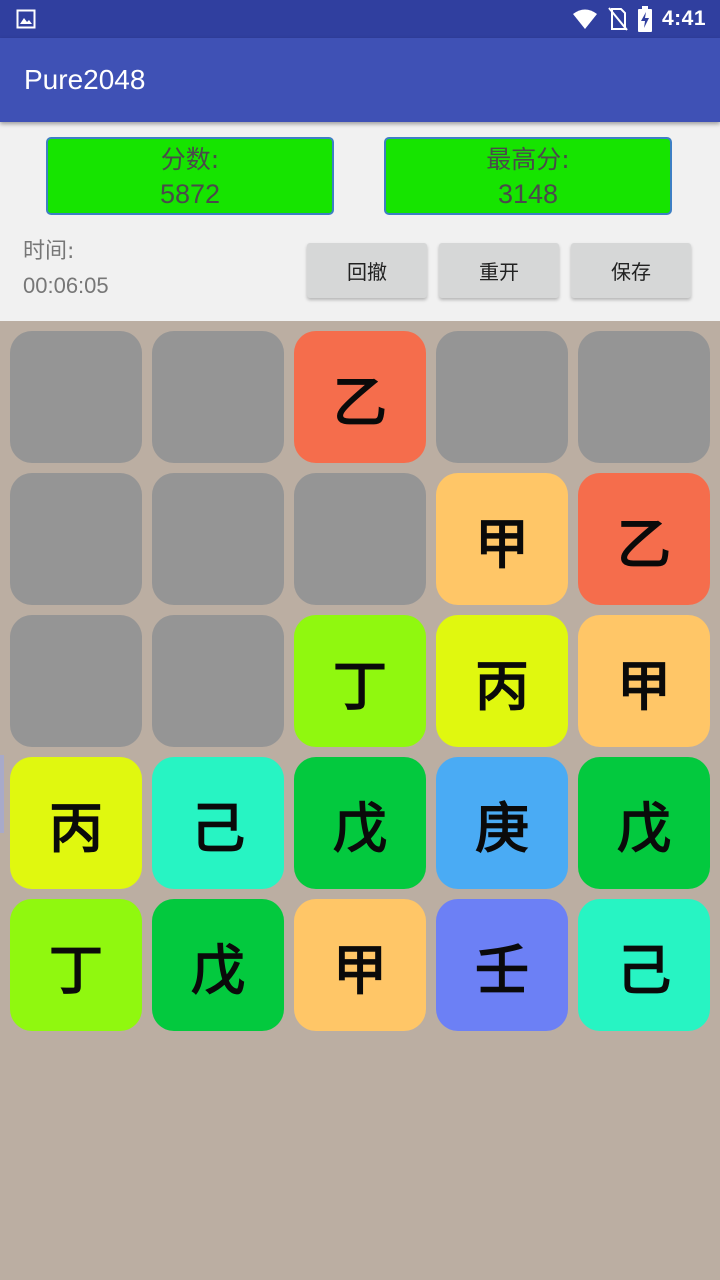 This screenshot has width=720, height=1280. What do you see at coordinates (360, 19) in the screenshot?
I see `status-bar: 4:41` at bounding box center [360, 19].